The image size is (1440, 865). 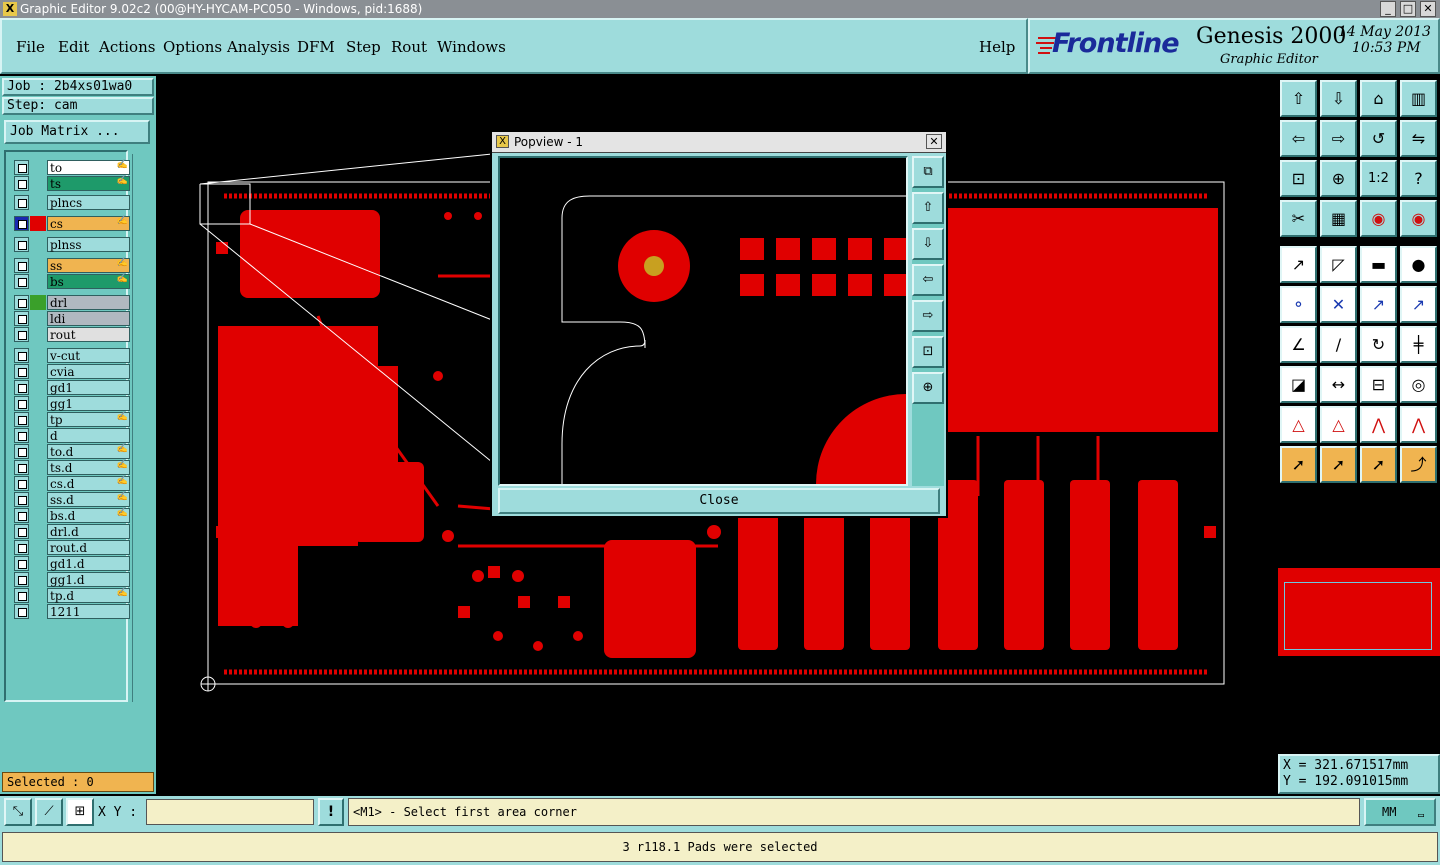 What do you see at coordinates (1298, 424) in the screenshot?
I see `triangle-icon: △` at bounding box center [1298, 424].